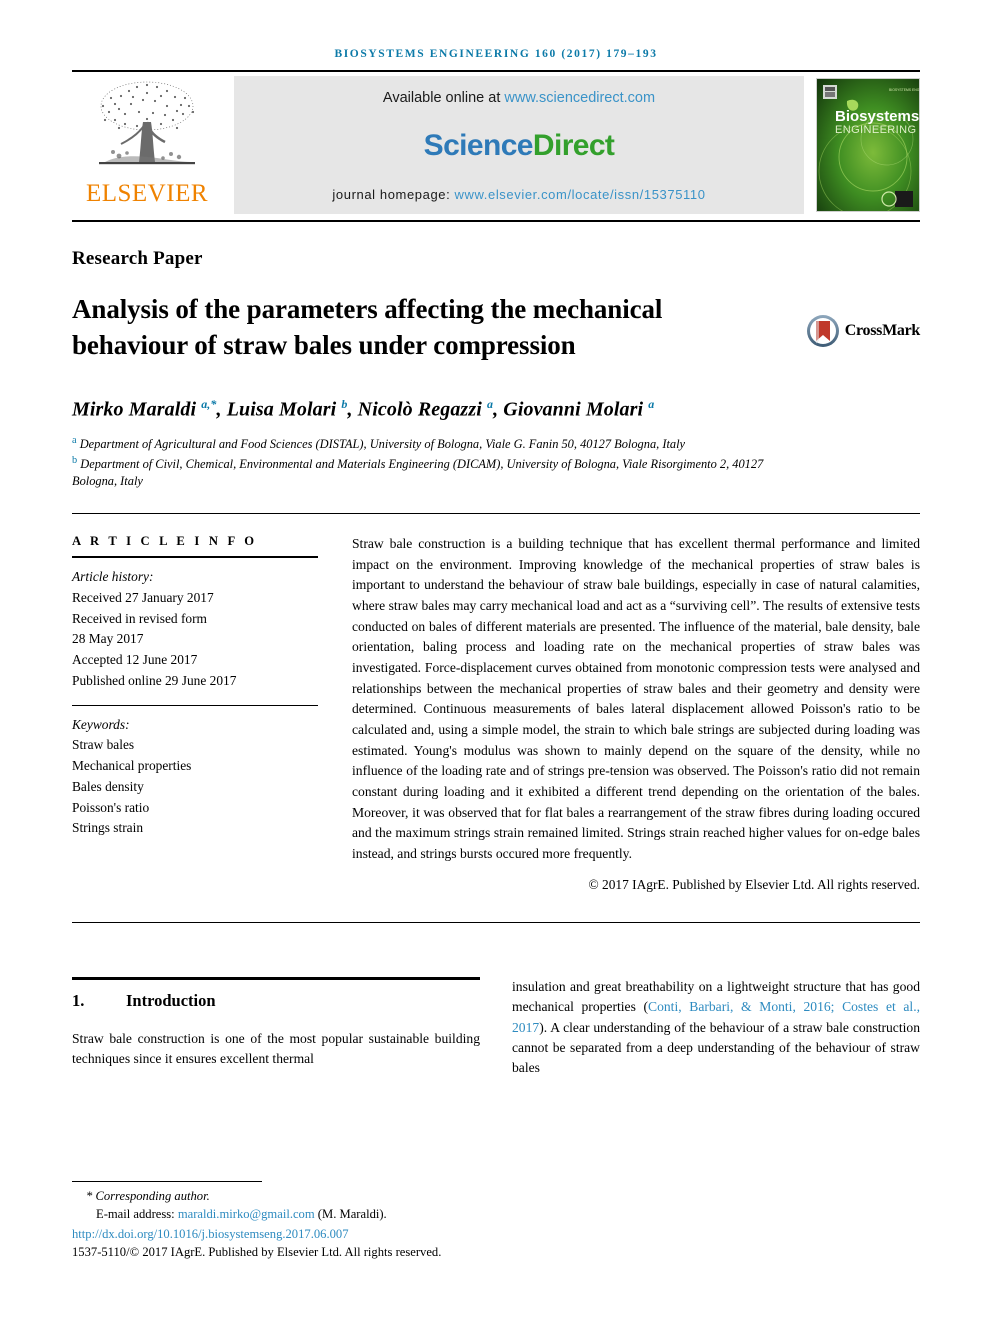  What do you see at coordinates (882, 330) in the screenshot?
I see `crossmark-label: CrossMark` at bounding box center [882, 330].